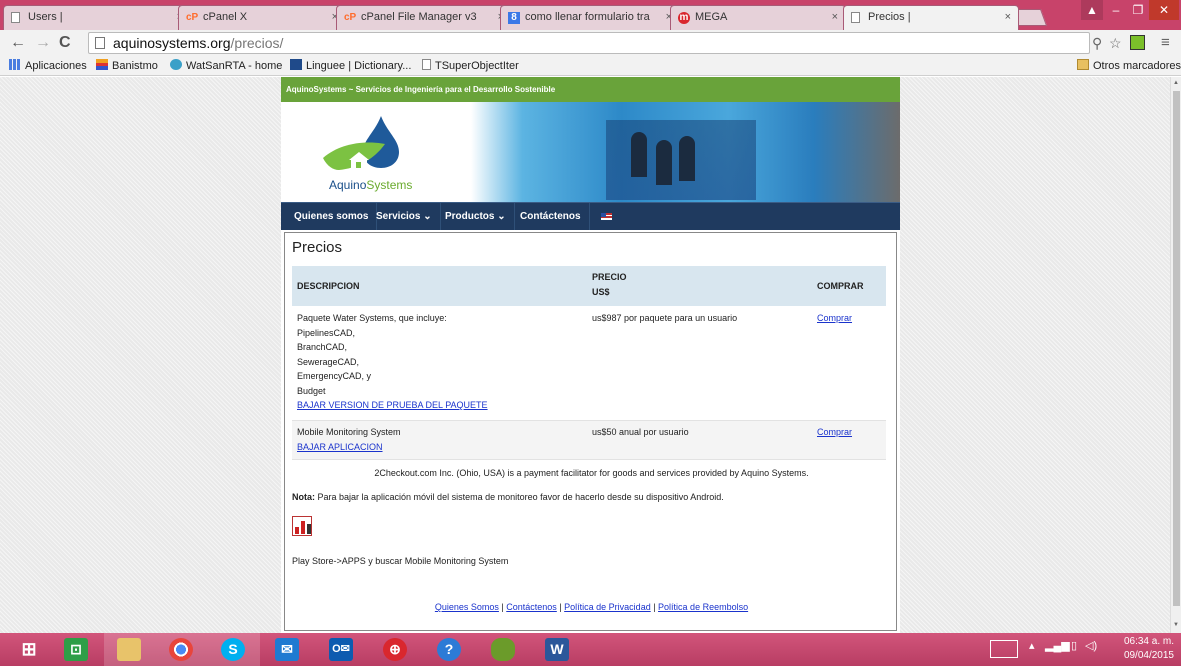  Describe the element at coordinates (56, 66) in the screenshot. I see `bookmark-label: Aplicaciones` at that location.